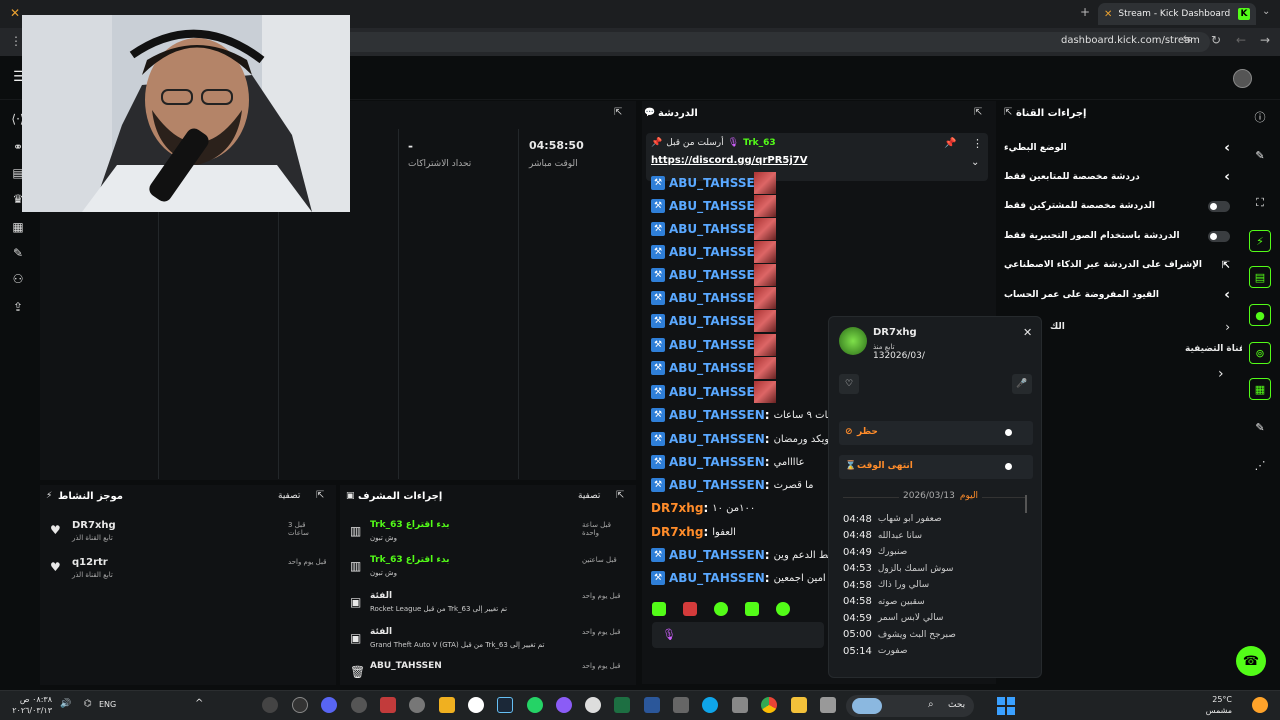  I want to click on setting-row: الدردشة باستخدام الصور التحبيرية فقط, so click(1117, 236).